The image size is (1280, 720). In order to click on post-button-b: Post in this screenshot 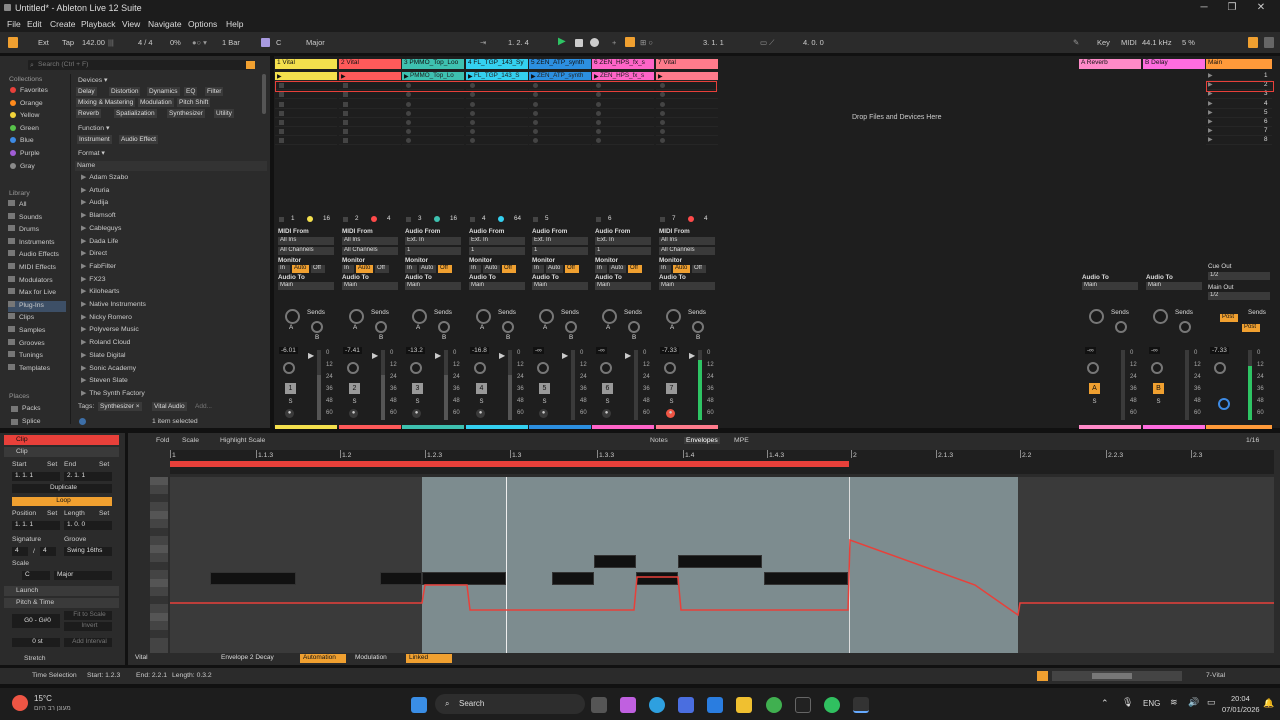, I will do `click(1251, 328)`.